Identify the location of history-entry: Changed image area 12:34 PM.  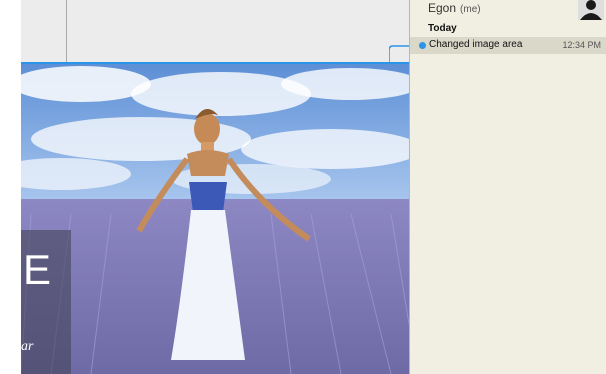
(508, 45).